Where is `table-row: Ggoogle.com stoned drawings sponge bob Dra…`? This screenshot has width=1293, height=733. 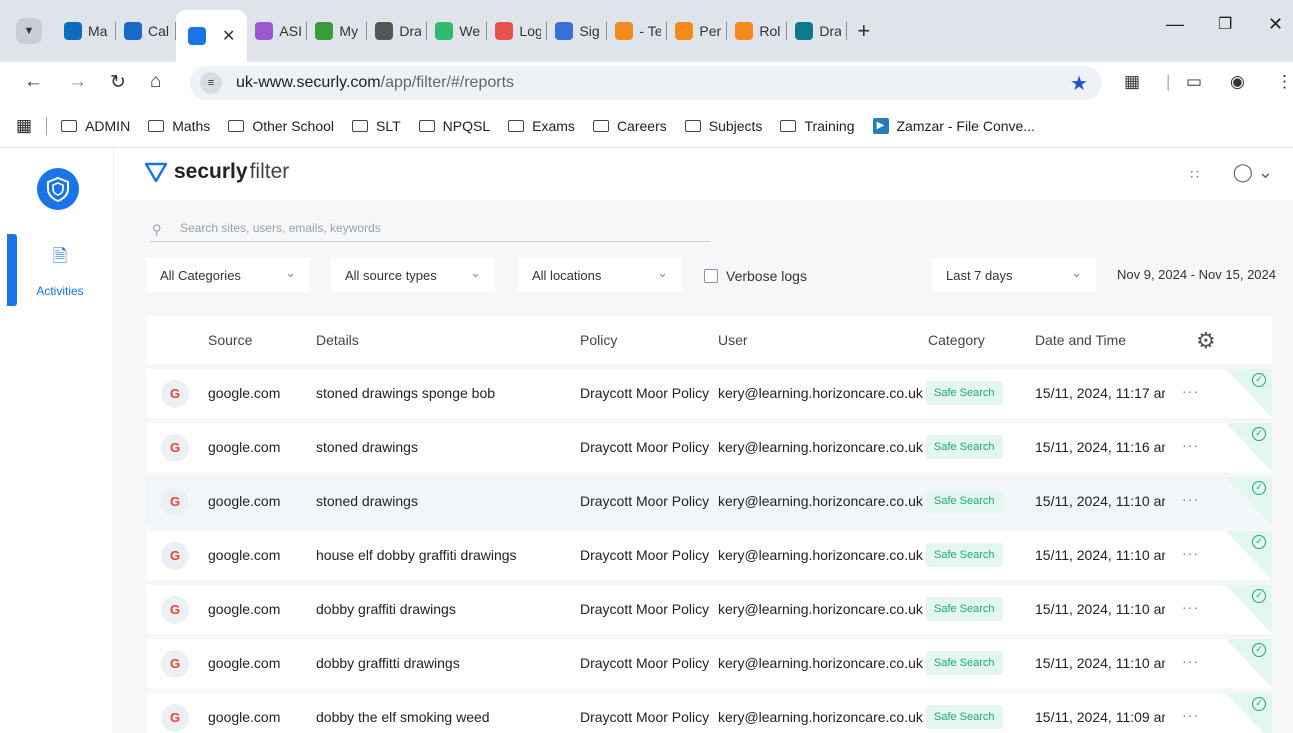
table-row: Ggoogle.com stoned drawings sponge bob Dra… is located at coordinates (709, 393).